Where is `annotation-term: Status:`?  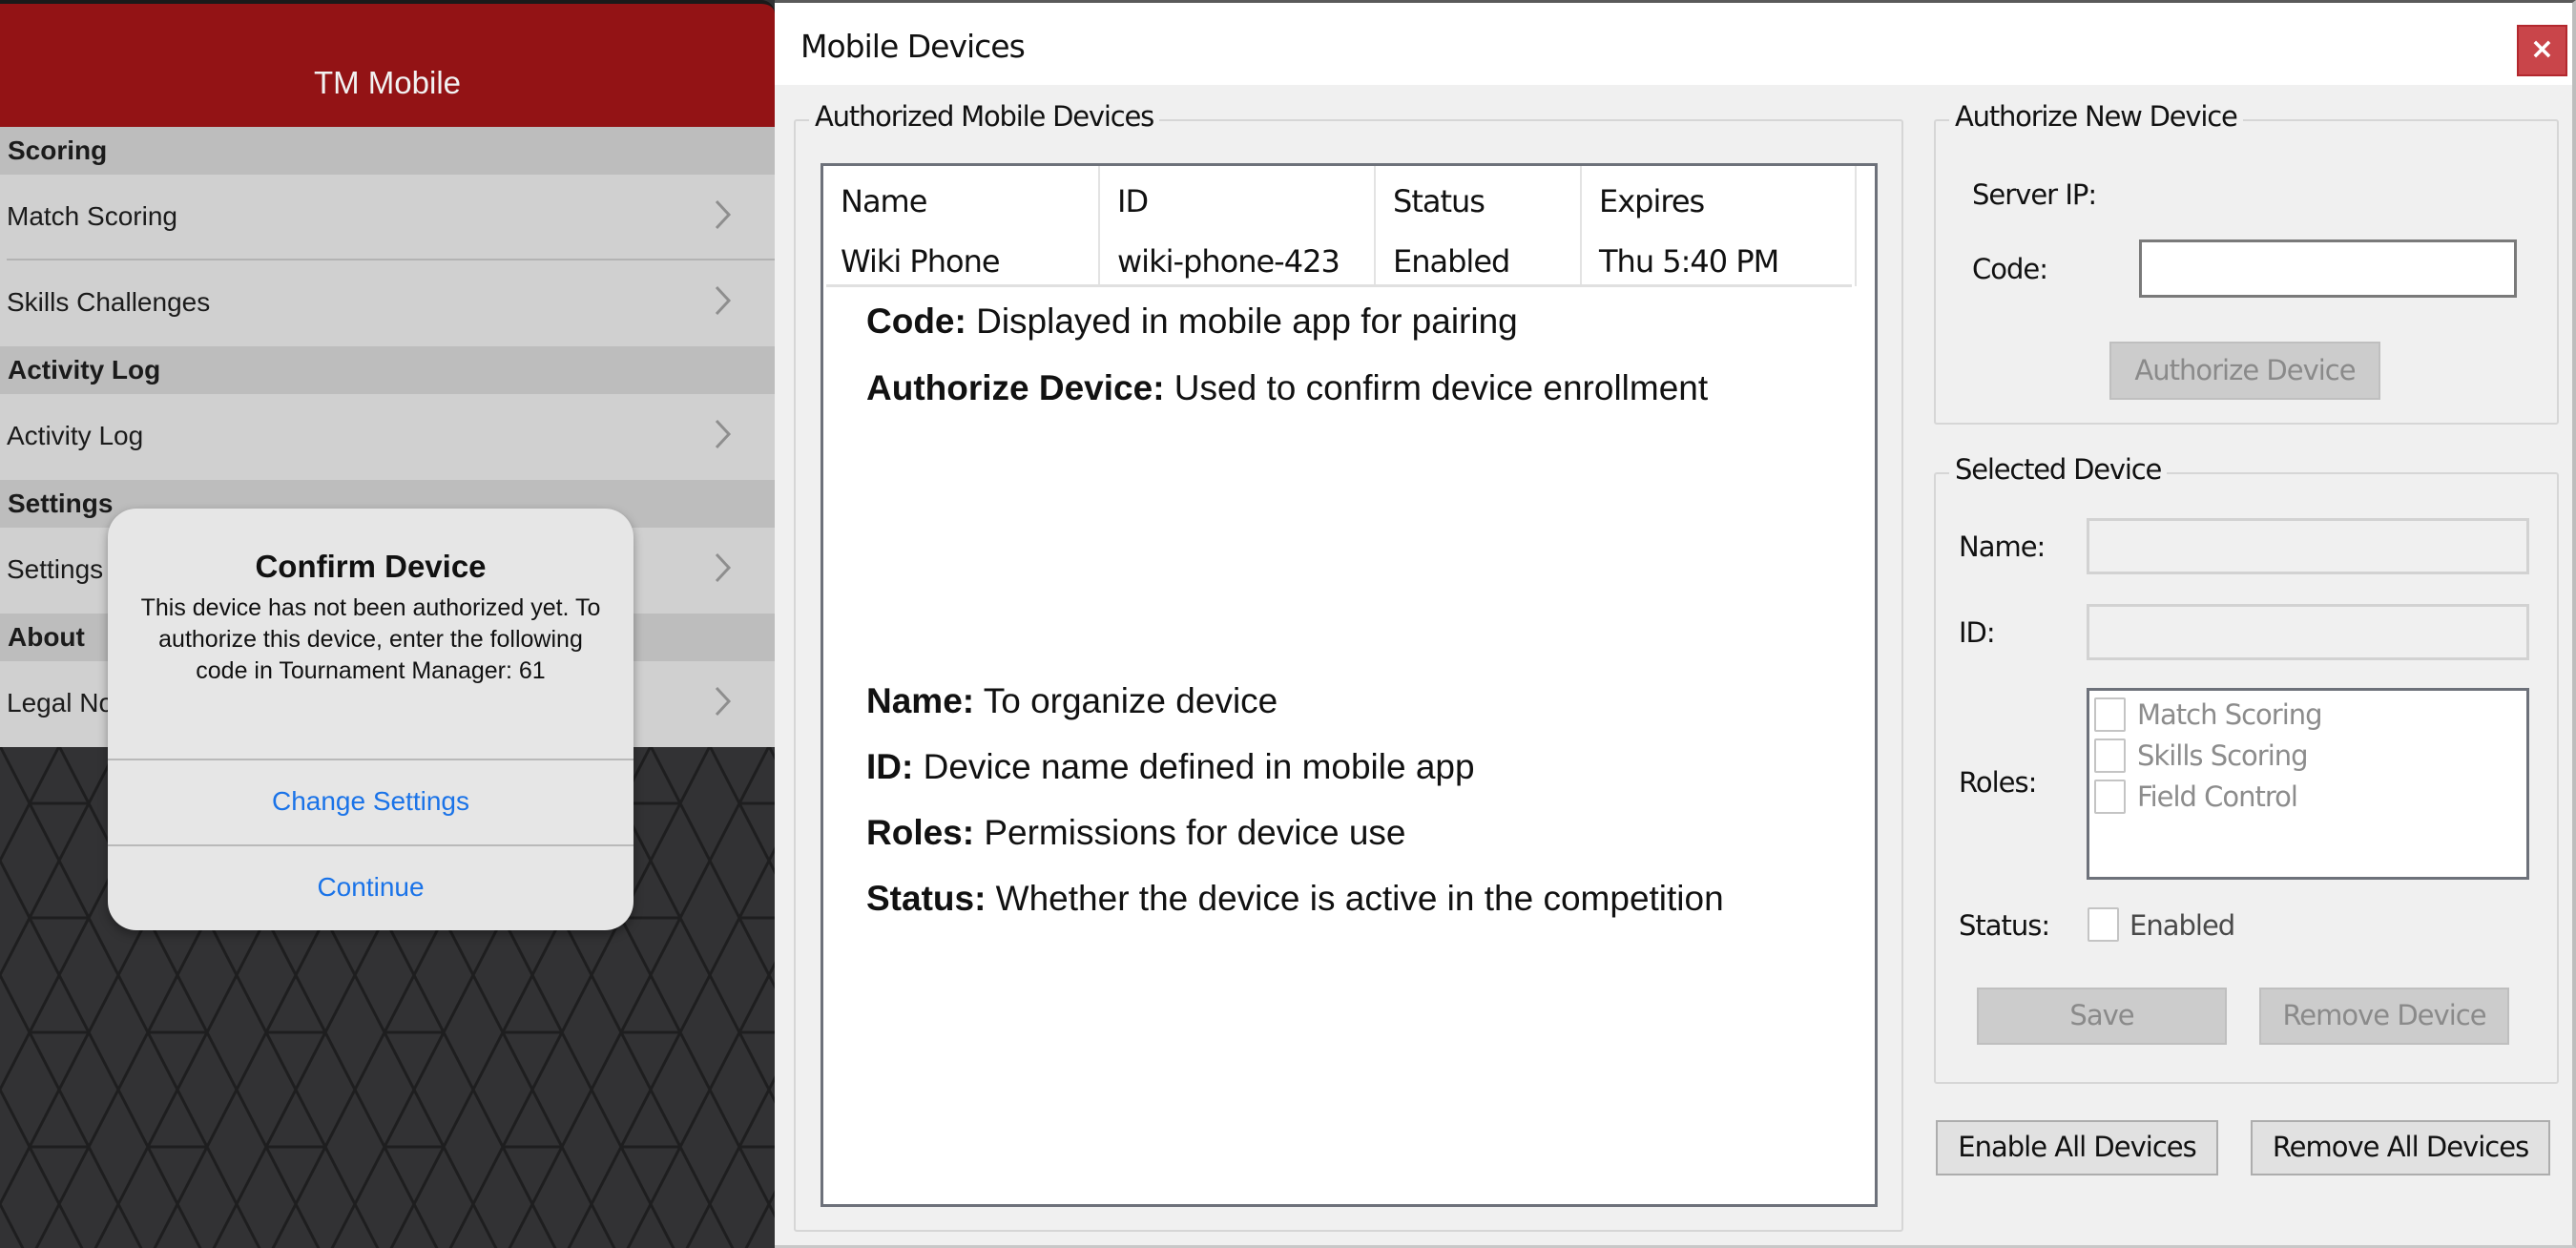 annotation-term: Status: is located at coordinates (926, 899).